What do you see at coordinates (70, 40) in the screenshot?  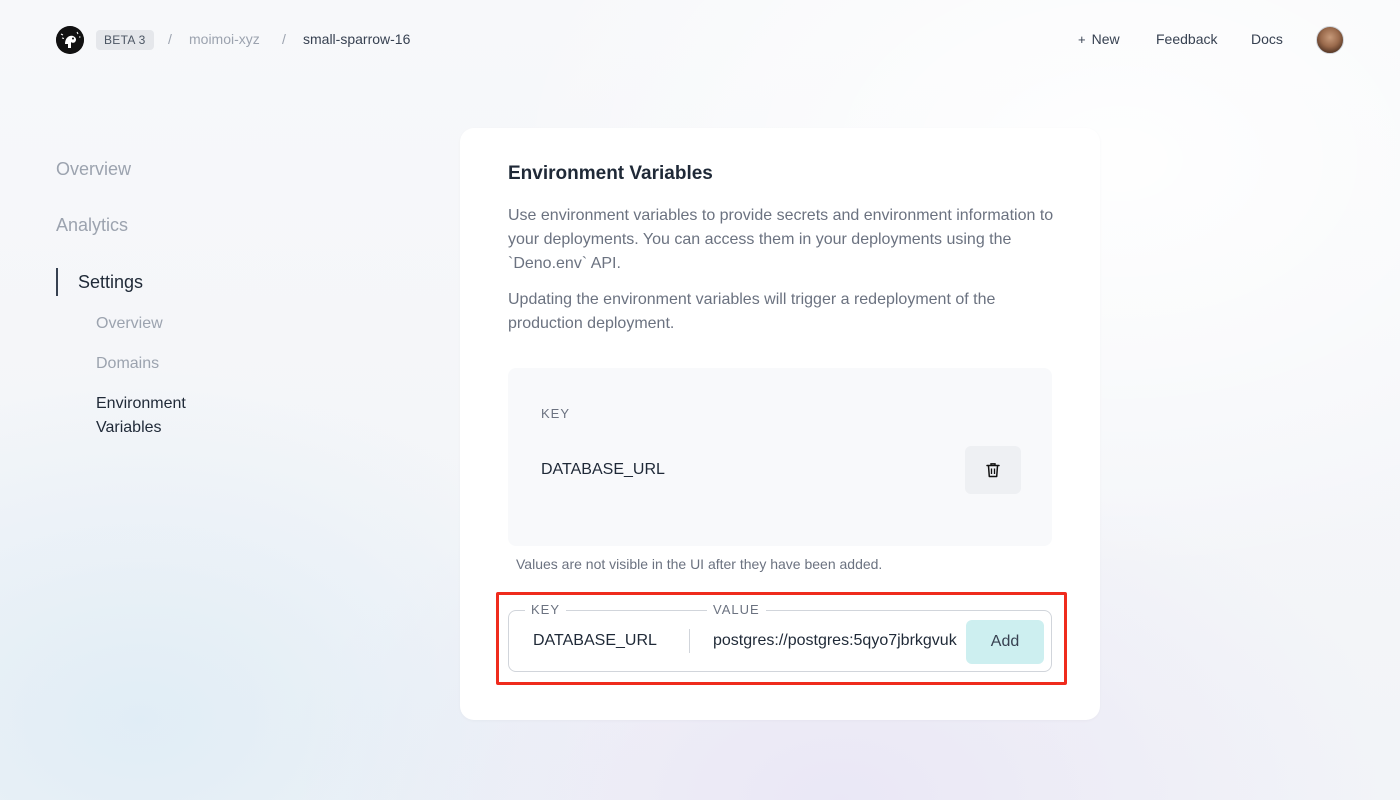 I see `deno-logo-icon` at bounding box center [70, 40].